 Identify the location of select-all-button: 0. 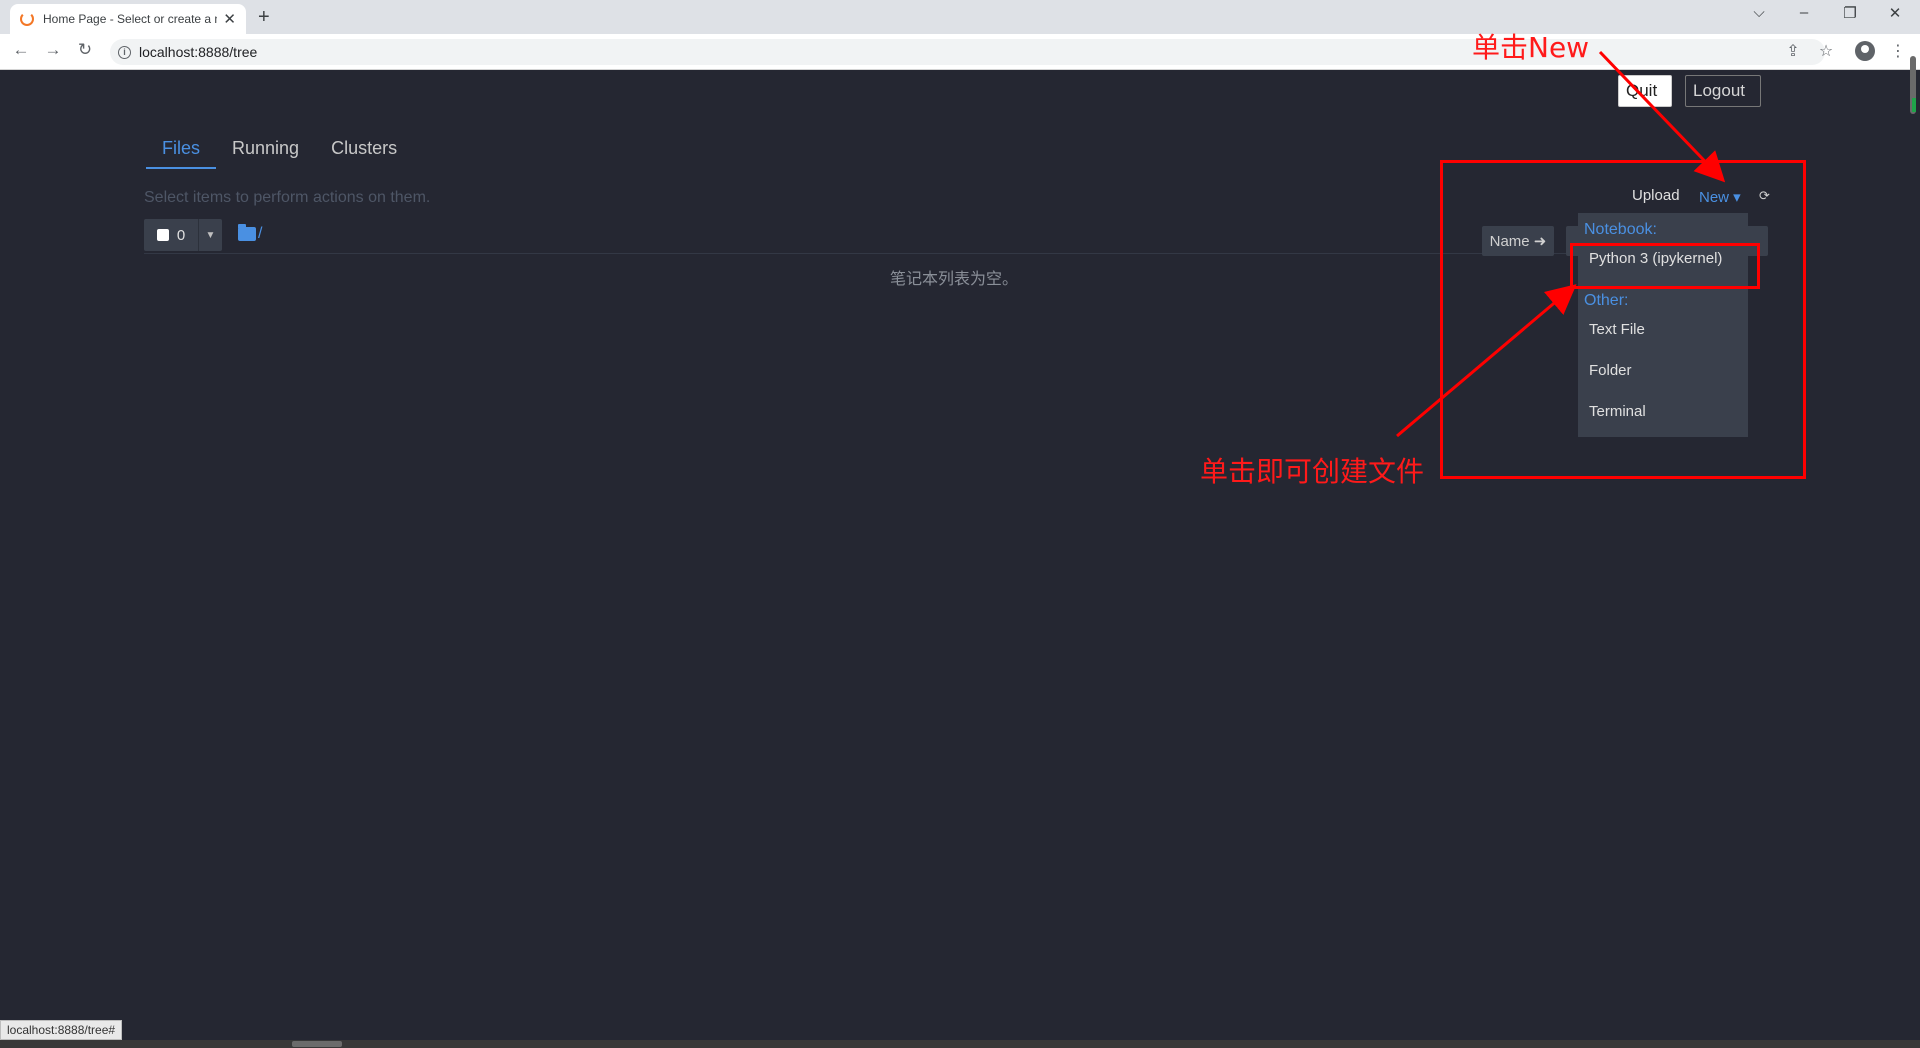
(171, 235).